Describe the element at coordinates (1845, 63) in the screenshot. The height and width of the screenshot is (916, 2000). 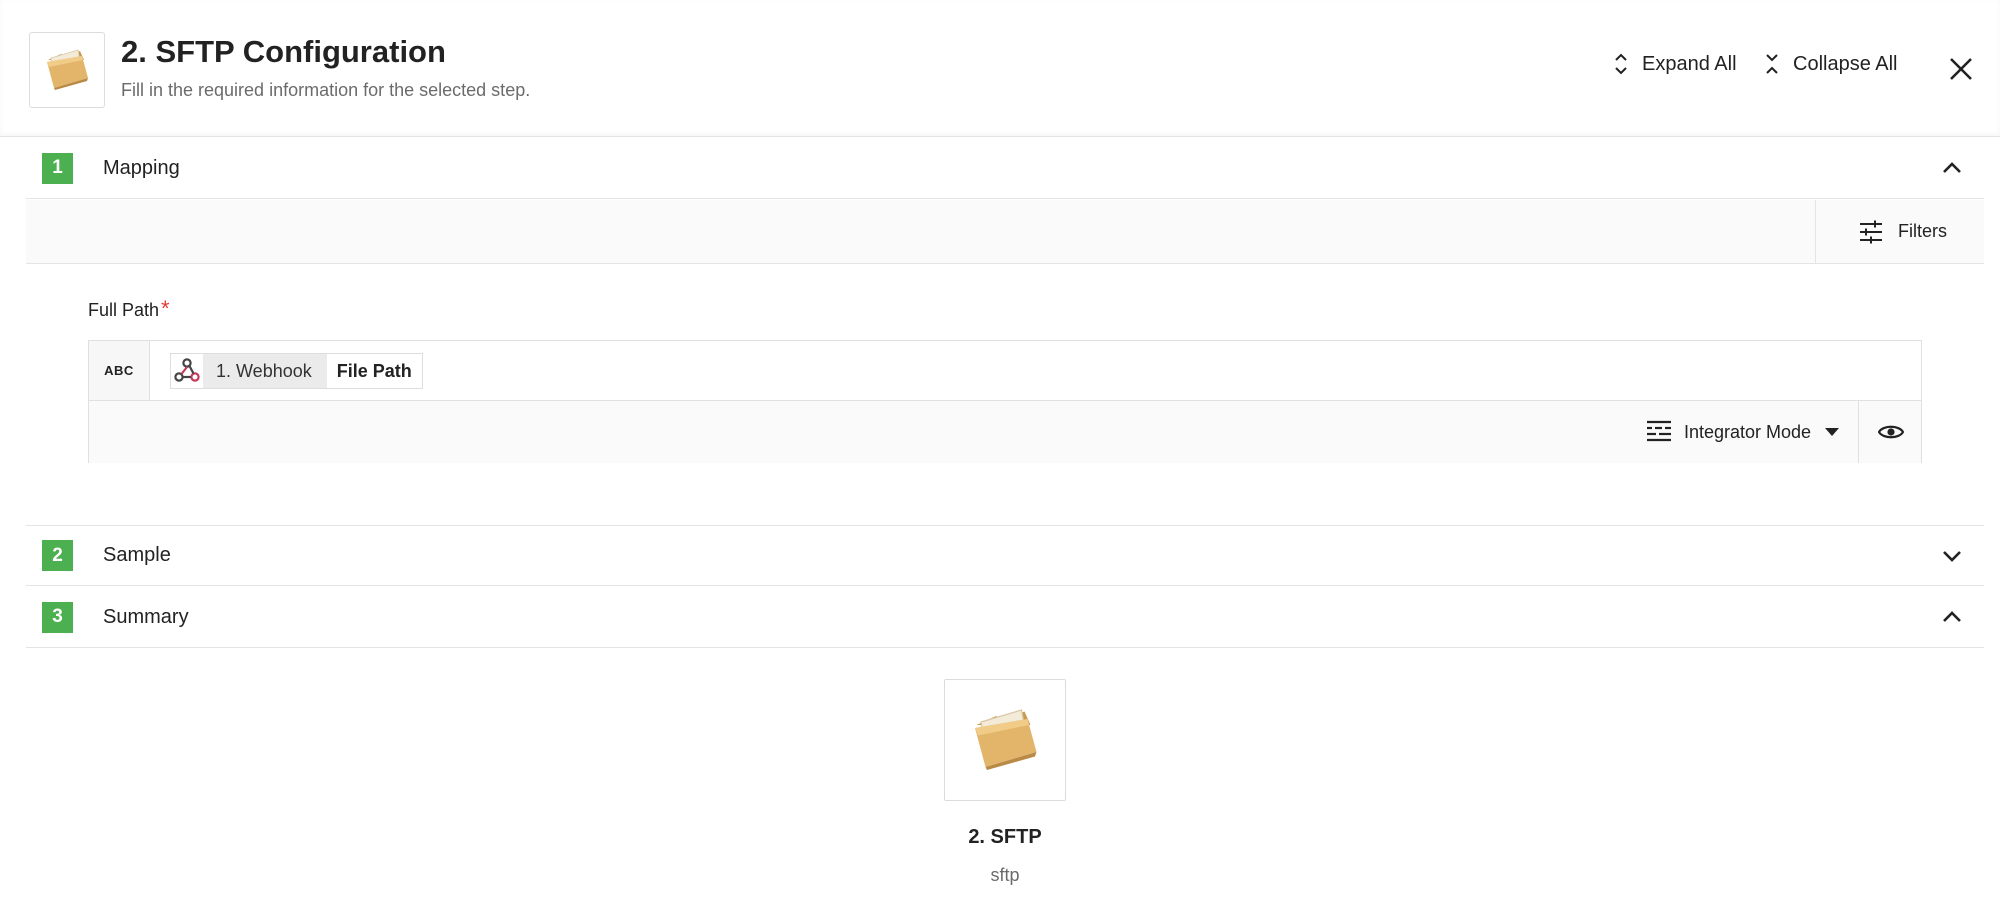
I see `collapse-all-label: Collapse All` at that location.